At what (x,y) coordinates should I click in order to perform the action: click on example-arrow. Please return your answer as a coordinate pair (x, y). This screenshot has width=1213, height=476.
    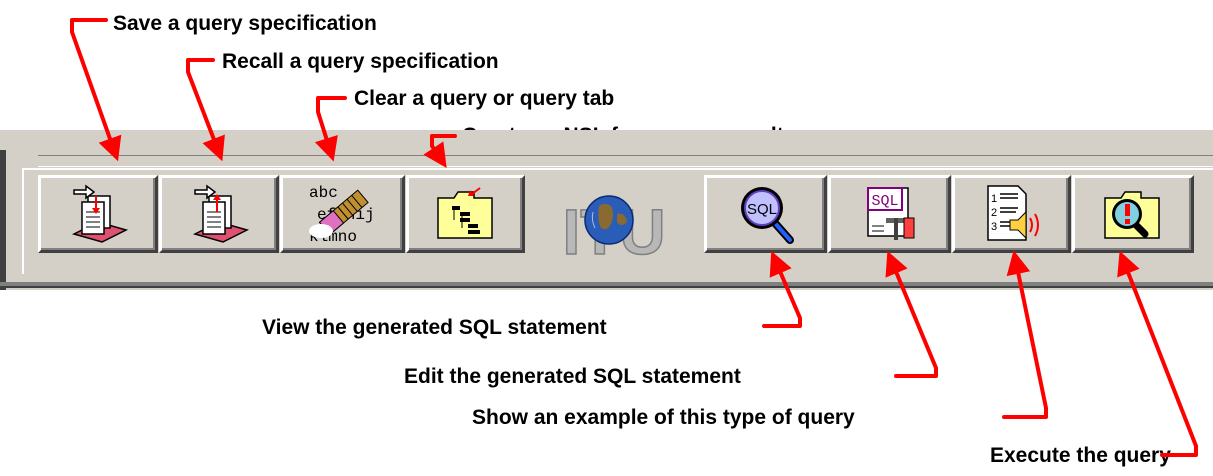
    Looking at the image, I should click on (1025, 334).